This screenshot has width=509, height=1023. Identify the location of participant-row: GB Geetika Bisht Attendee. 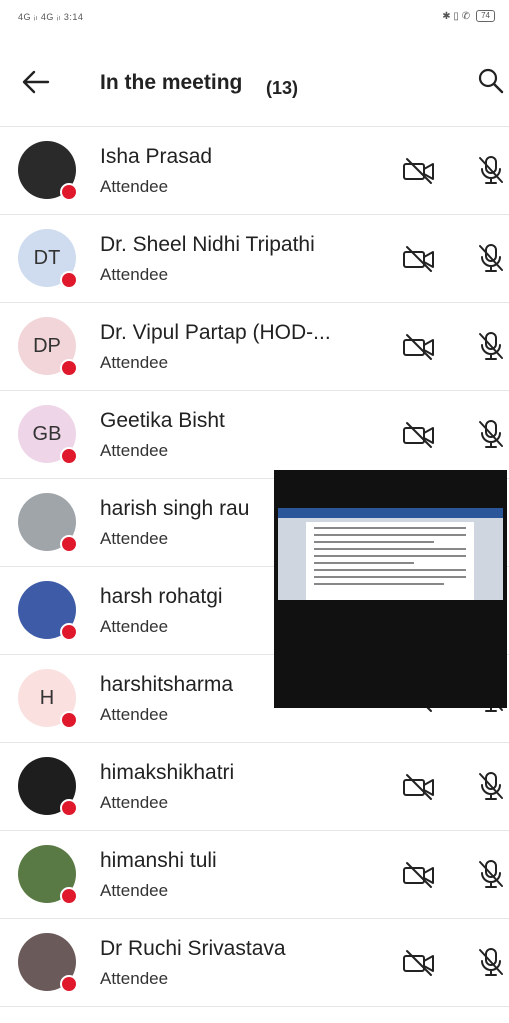
(254, 434).